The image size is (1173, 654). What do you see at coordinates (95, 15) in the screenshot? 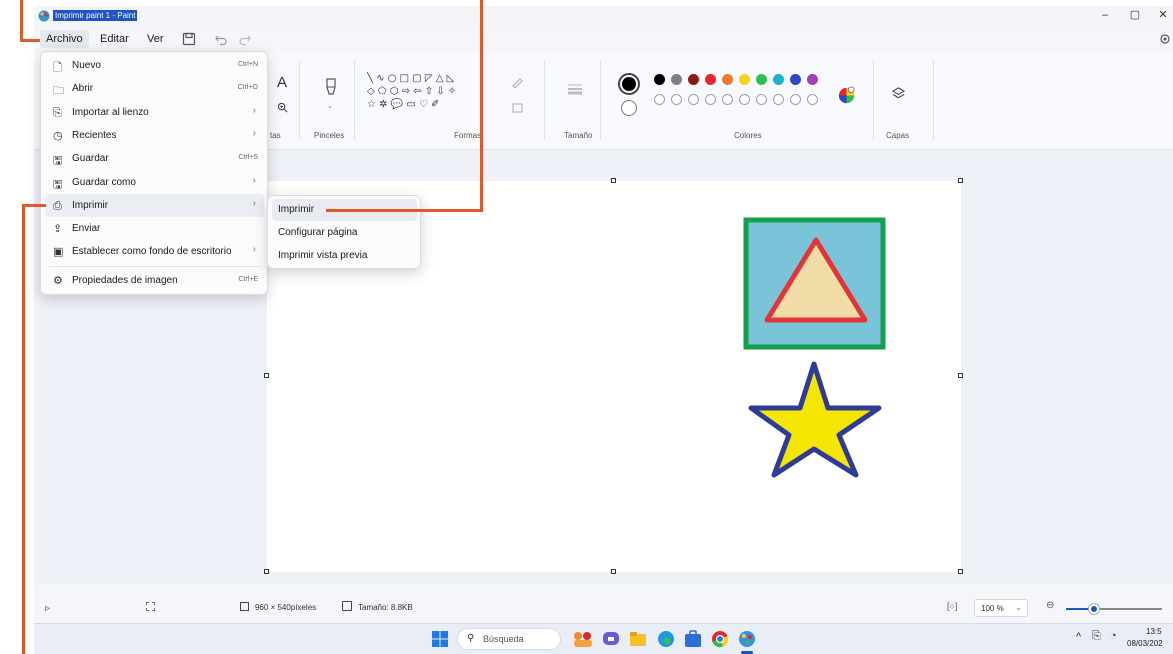
I see `window-title: Imprimir paint 1 - Paint` at bounding box center [95, 15].